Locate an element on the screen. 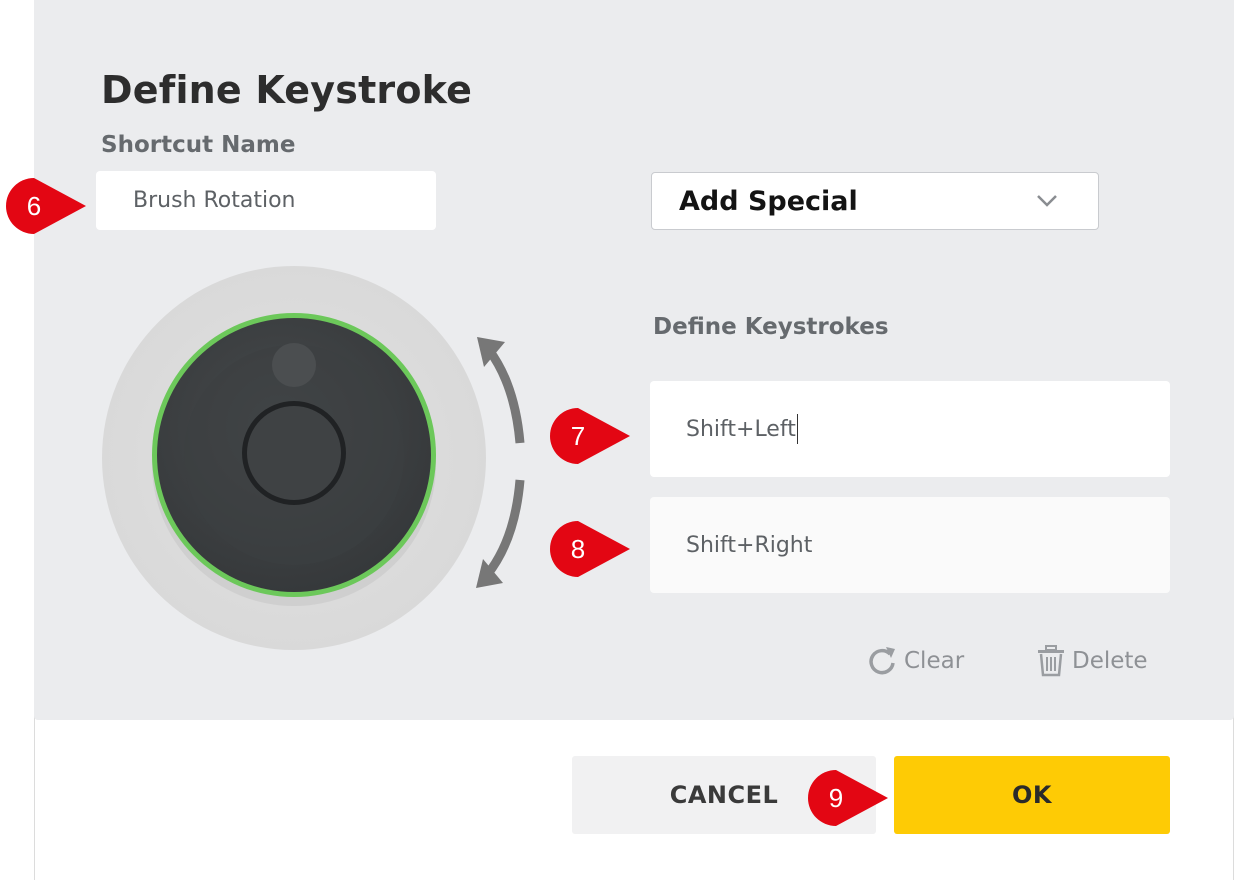  callout-number: 7 is located at coordinates (578, 435).